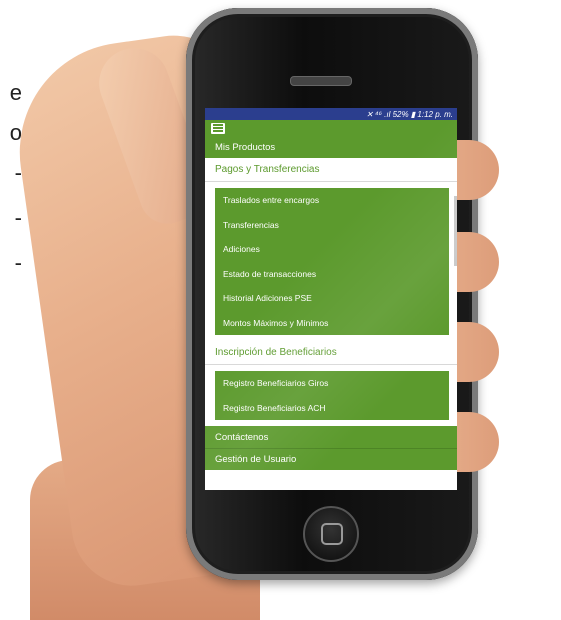  Describe the element at coordinates (409, 114) in the screenshot. I see `status-bar-text: ✕ ⁴⁶ .ıl 52% ▮ 1:12 p. m.` at that location.